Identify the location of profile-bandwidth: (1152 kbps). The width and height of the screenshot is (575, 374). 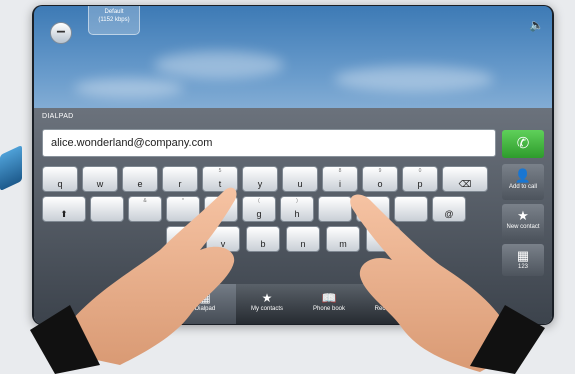
(114, 20).